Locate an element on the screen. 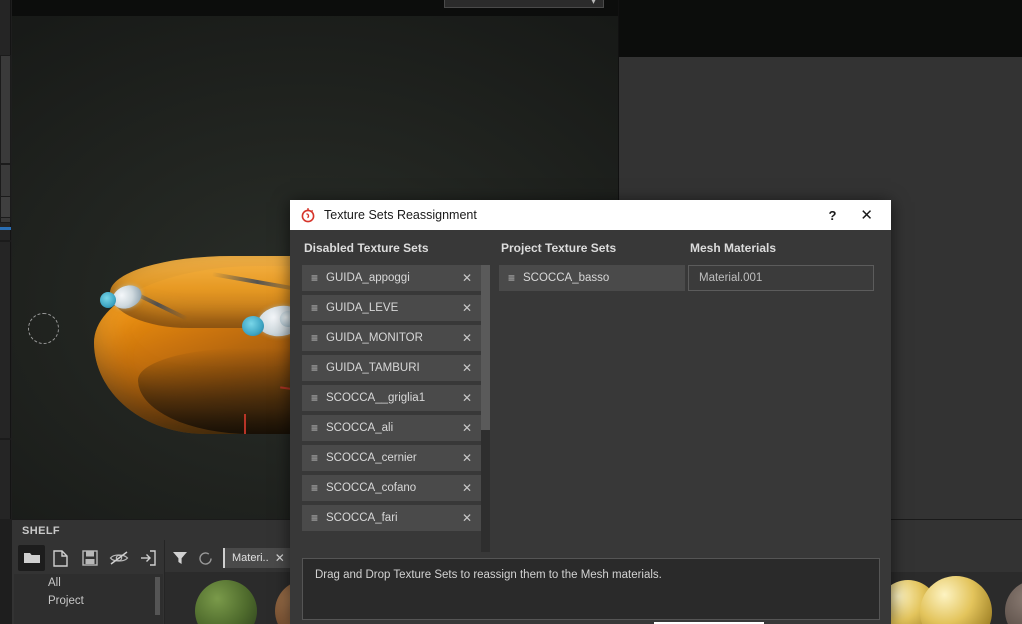 This screenshot has height=624, width=1022. shelf-thumb-gold-b is located at coordinates (956, 600).